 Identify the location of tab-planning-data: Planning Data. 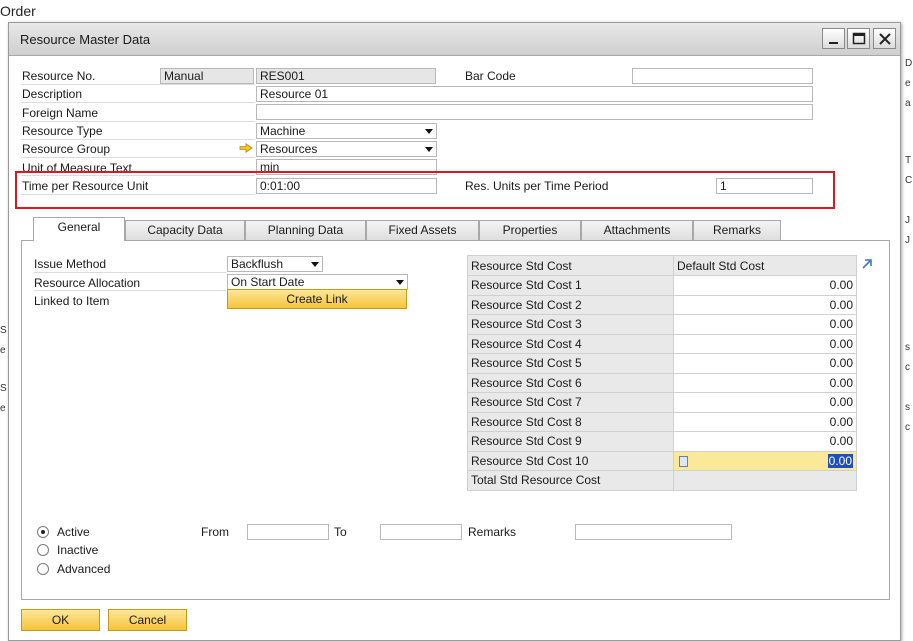
(305, 230).